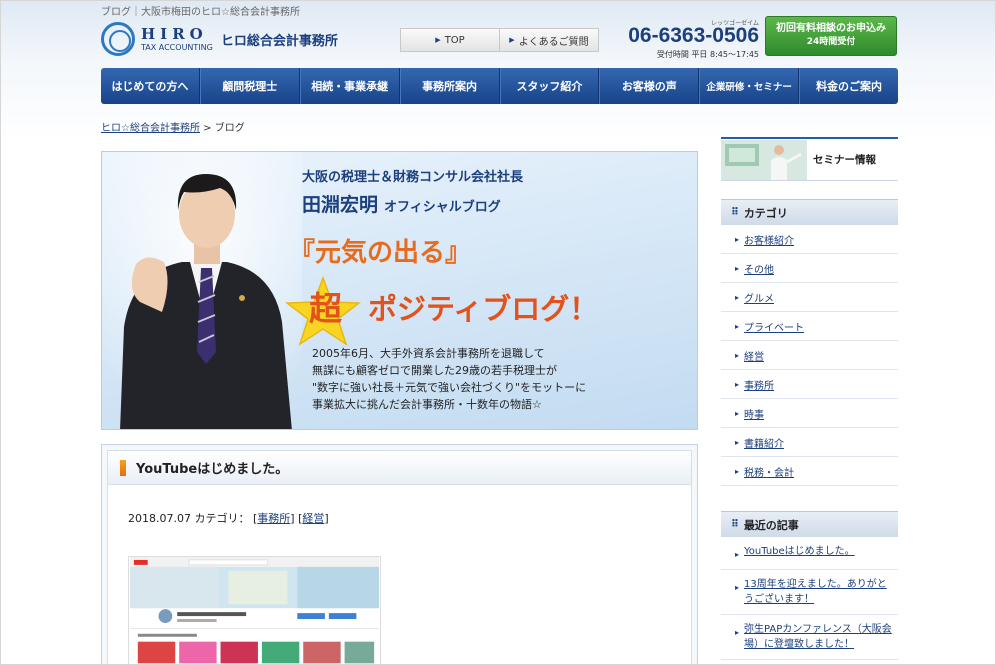 The height and width of the screenshot is (665, 996). What do you see at coordinates (689, 35) in the screenshot?
I see `phone-number: 06-6363-0506` at bounding box center [689, 35].